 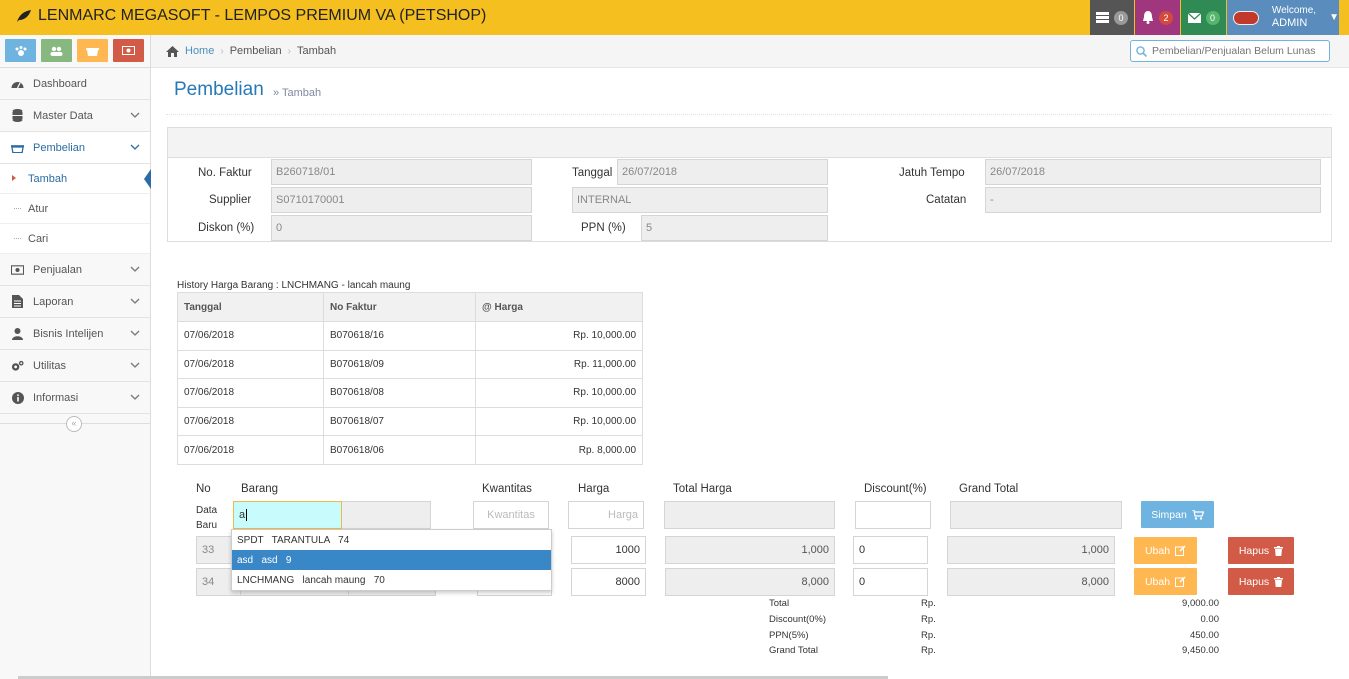 What do you see at coordinates (511, 515) in the screenshot?
I see `kwantitas-input: Kwantitas` at bounding box center [511, 515].